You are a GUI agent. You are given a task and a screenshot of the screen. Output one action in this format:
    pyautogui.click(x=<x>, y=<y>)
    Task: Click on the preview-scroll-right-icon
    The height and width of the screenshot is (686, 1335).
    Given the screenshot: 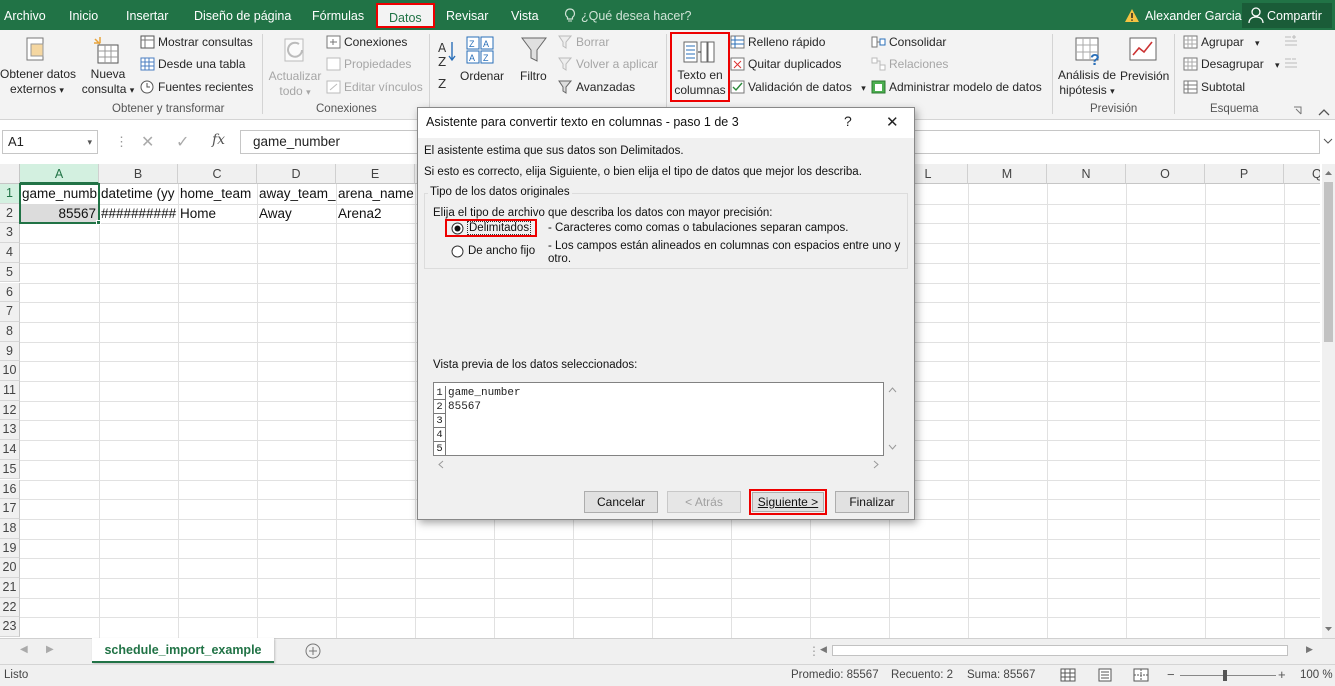 What is the action you would take?
    pyautogui.click(x=876, y=464)
    